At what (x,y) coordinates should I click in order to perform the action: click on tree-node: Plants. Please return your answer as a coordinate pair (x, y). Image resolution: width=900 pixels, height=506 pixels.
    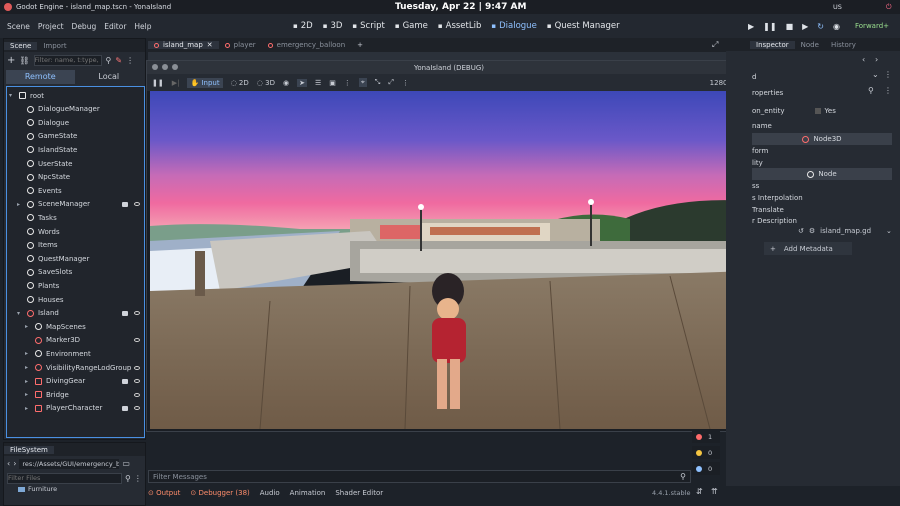
    Looking at the image, I should click on (75, 285).